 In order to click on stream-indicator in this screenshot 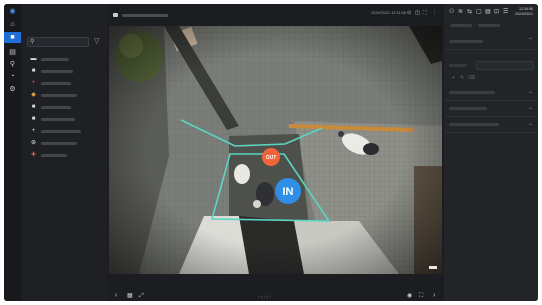, I will do `click(433, 267)`.